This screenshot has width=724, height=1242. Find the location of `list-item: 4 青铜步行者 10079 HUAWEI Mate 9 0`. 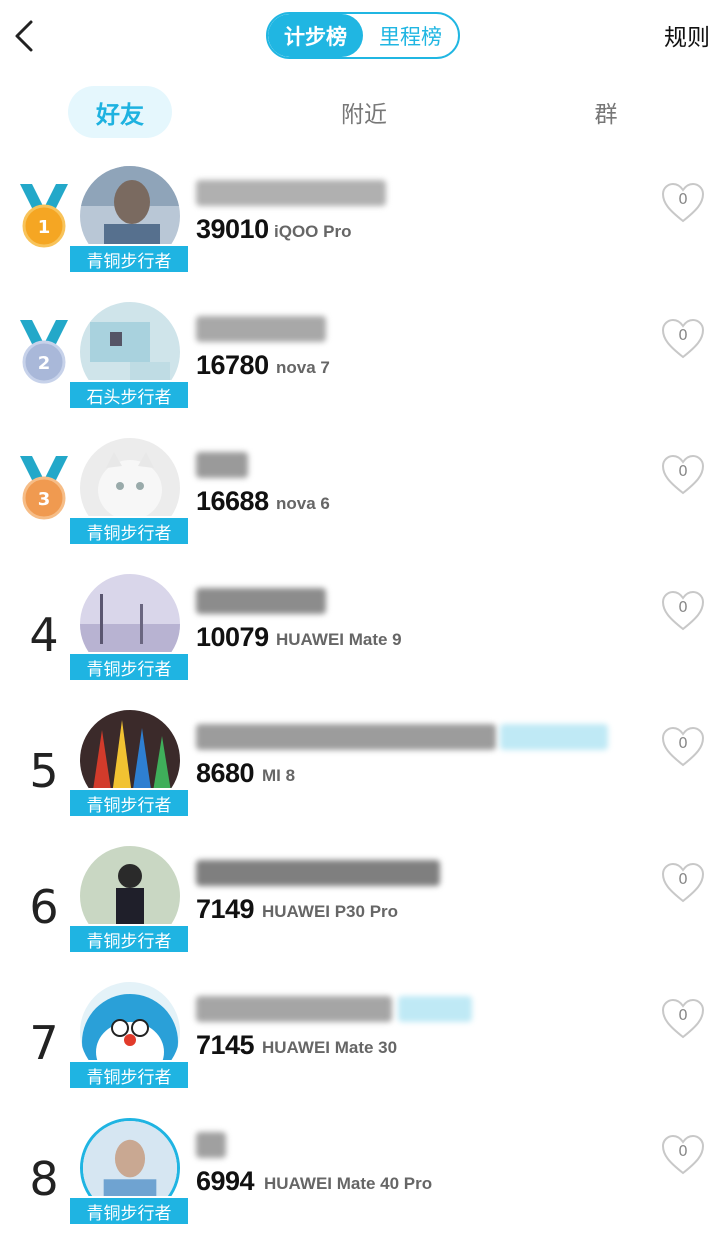

list-item: 4 青铜步行者 10079 HUAWEI Mate 9 0 is located at coordinates (362, 639).